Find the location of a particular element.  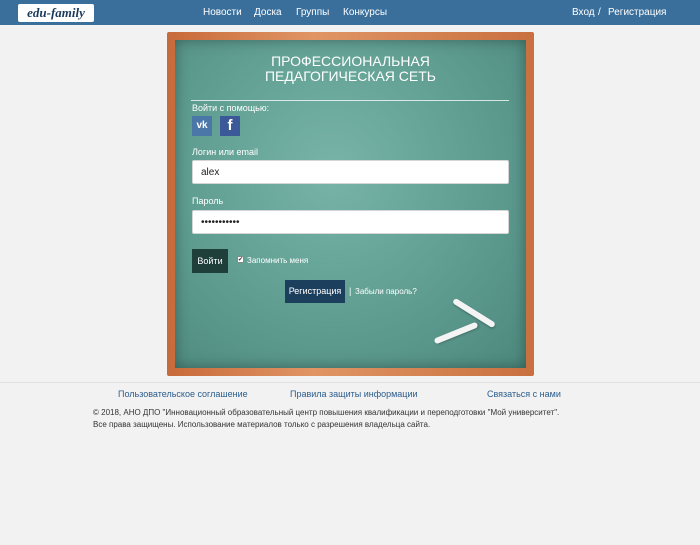

vk-login-button: vk is located at coordinates (202, 126).